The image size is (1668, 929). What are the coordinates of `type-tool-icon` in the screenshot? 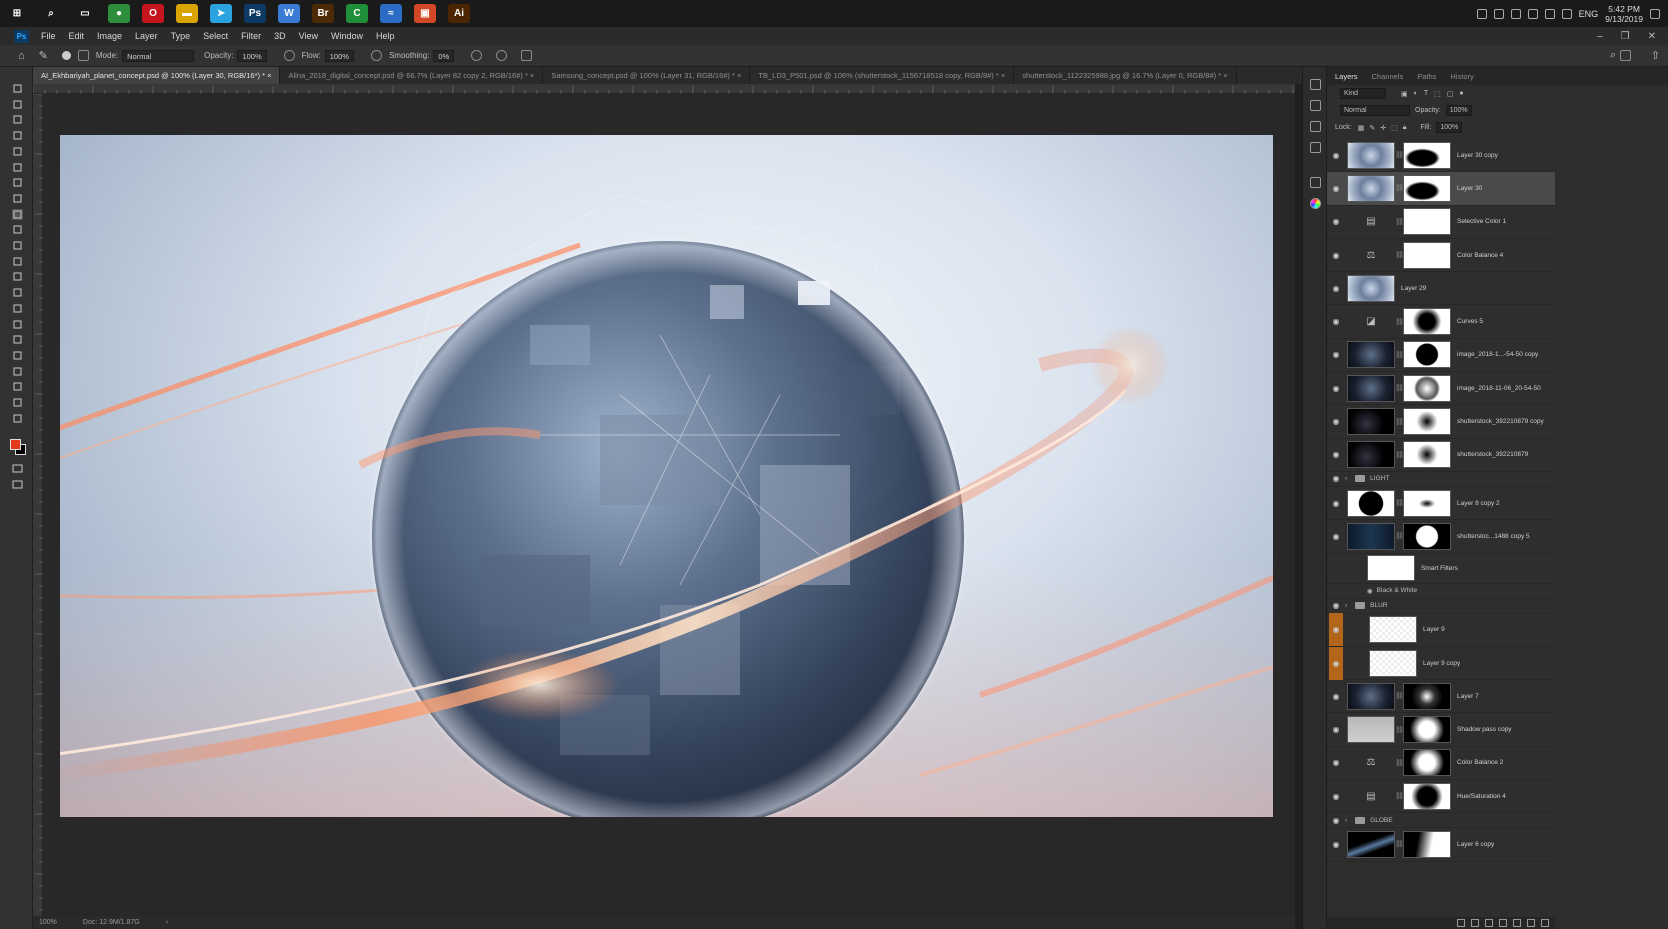 It's located at (17, 339).